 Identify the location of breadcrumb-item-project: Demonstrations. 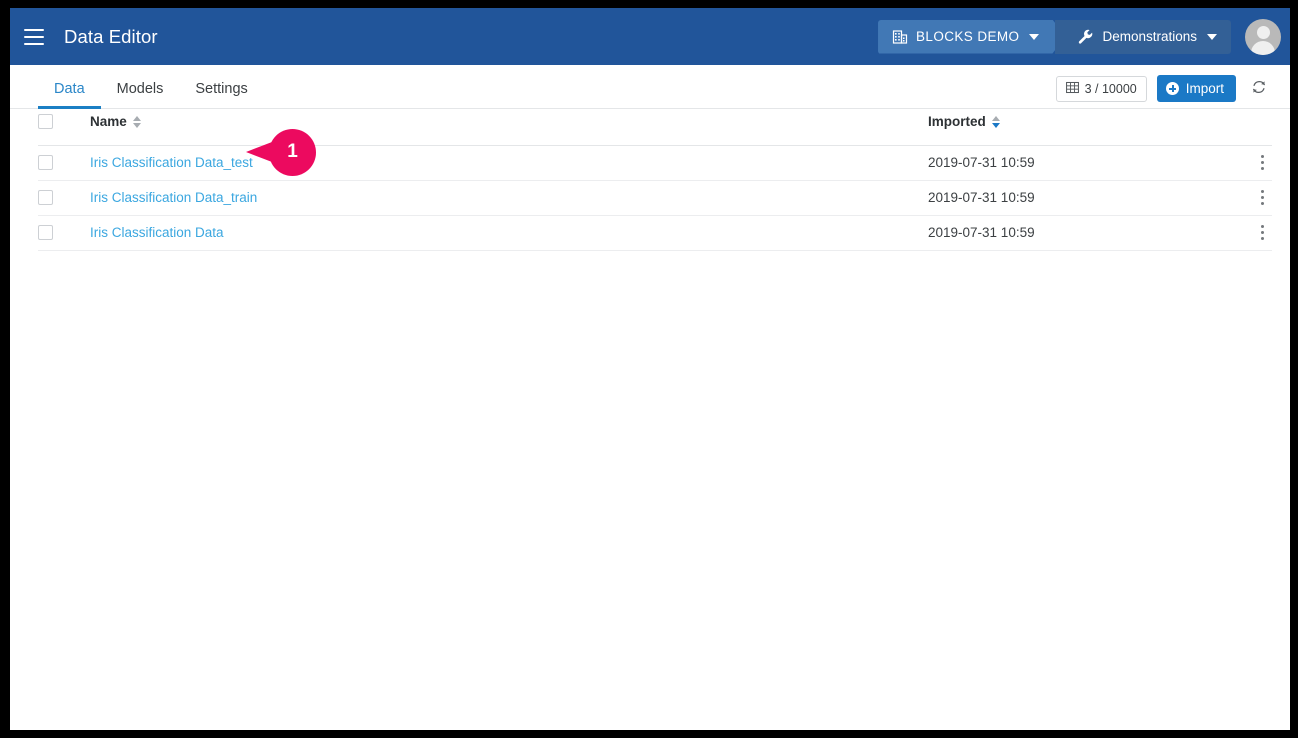
(1143, 36).